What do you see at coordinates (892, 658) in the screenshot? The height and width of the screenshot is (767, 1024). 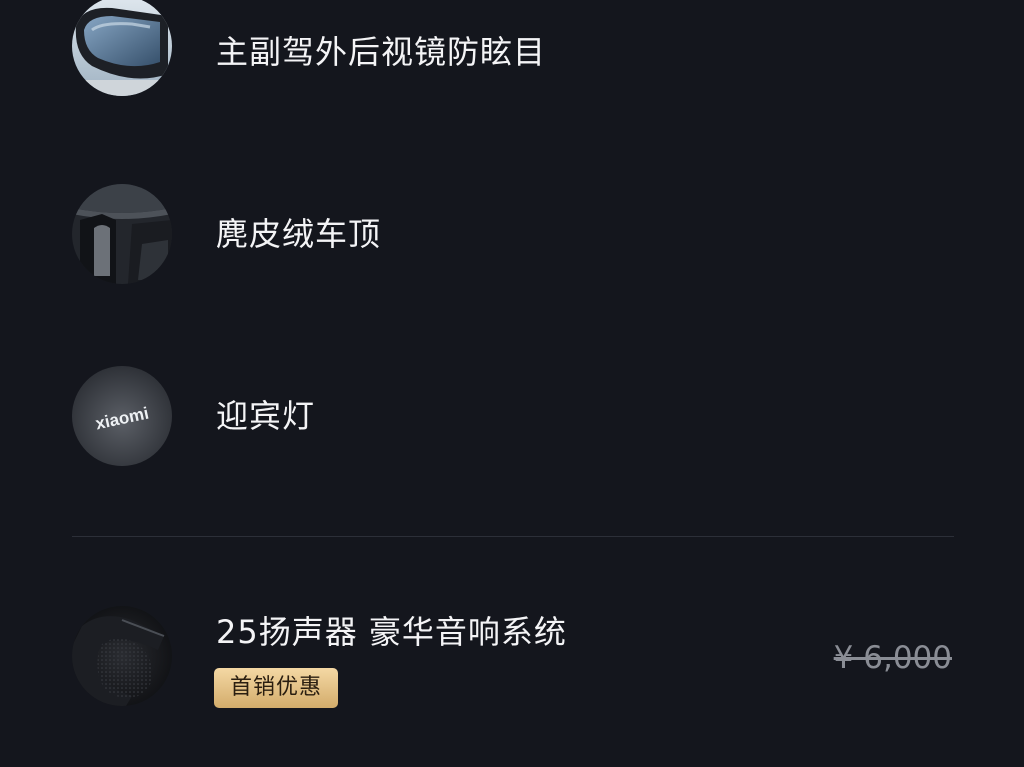 I see `original-price: ¥ 6,000` at bounding box center [892, 658].